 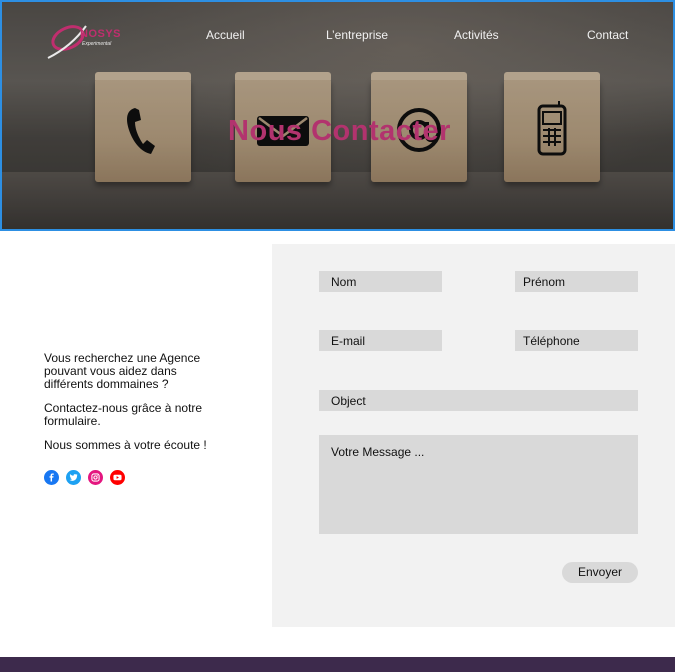 I want to click on intro-paragraph: Nous sommes à votre écoute !, so click(x=125, y=445).